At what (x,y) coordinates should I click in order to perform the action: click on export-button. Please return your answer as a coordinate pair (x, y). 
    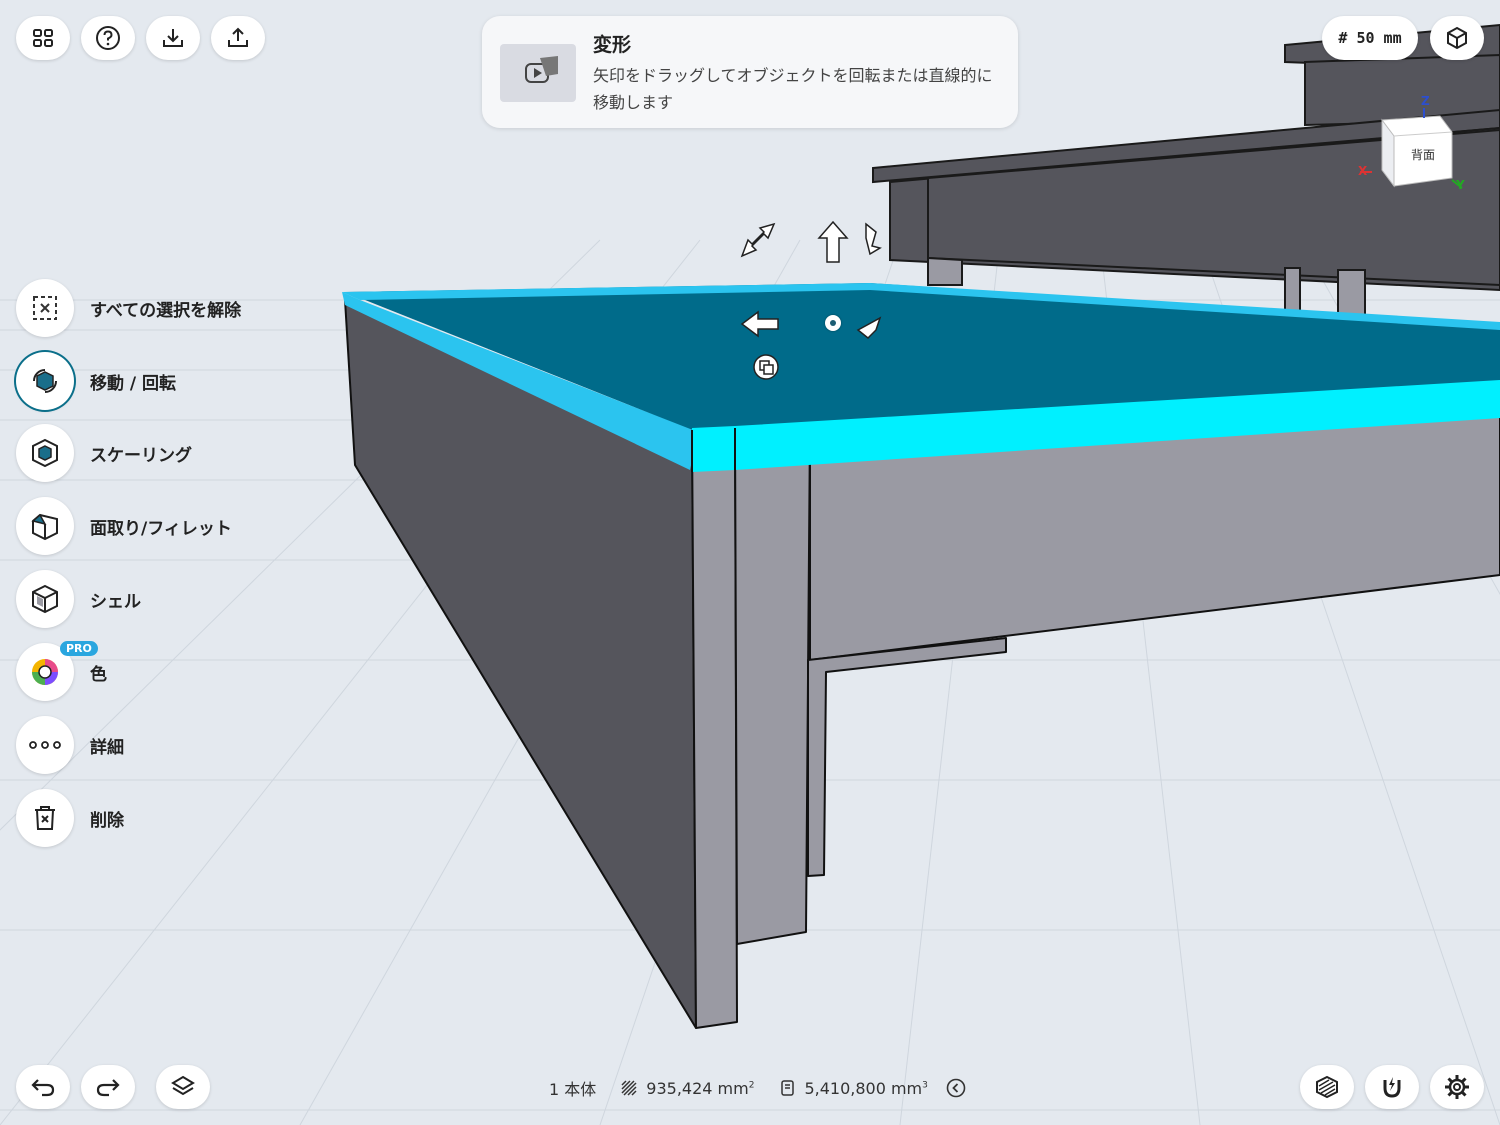
    Looking at the image, I should click on (238, 38).